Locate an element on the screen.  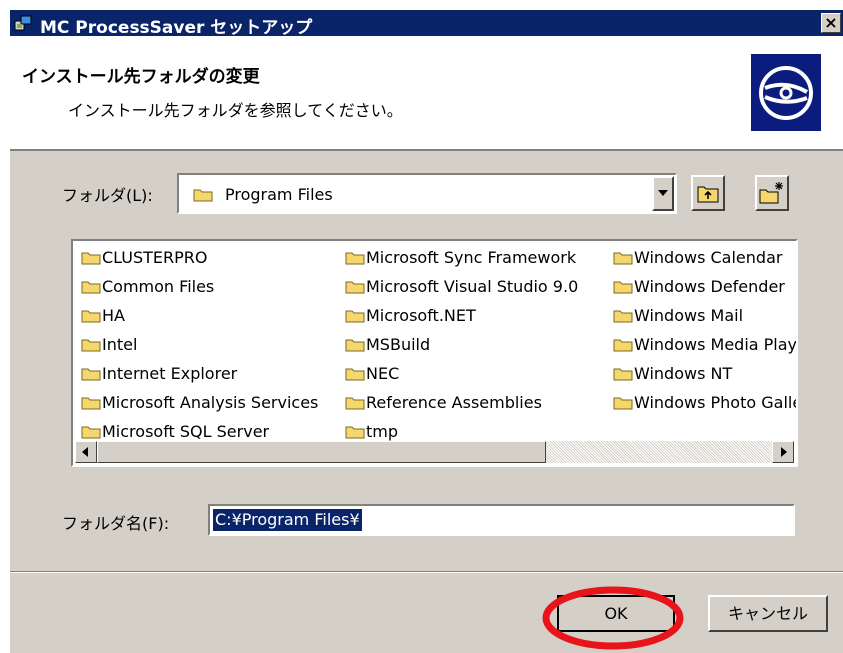
folder-name-input: C:¥Program Files¥ is located at coordinates (501, 520).